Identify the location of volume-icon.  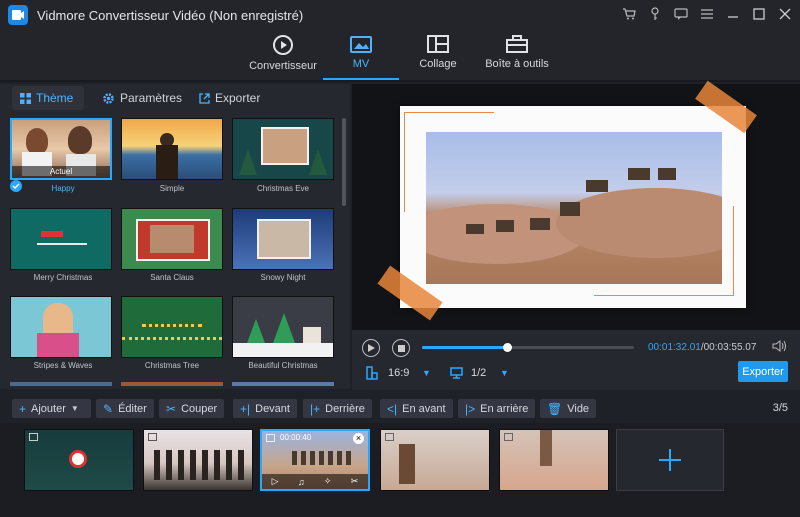
(779, 347).